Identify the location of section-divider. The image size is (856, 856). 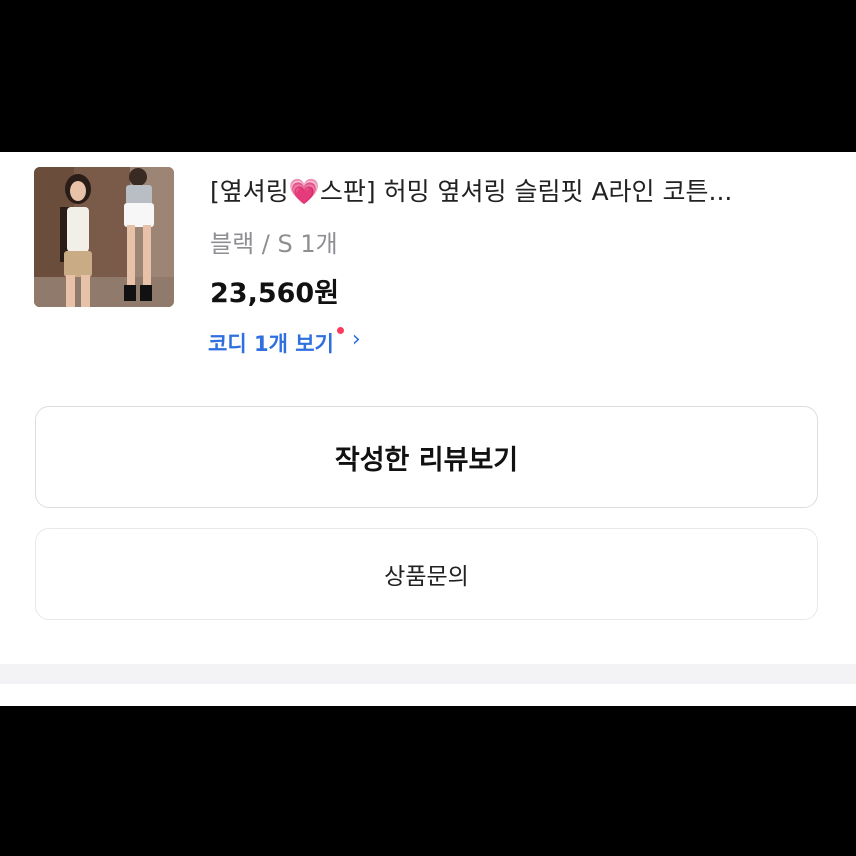
(428, 674).